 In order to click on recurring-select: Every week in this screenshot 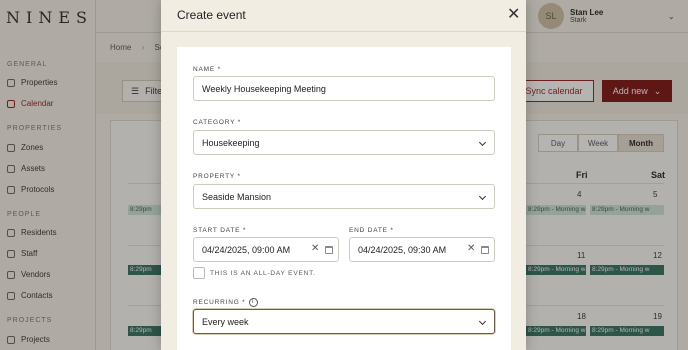, I will do `click(344, 321)`.